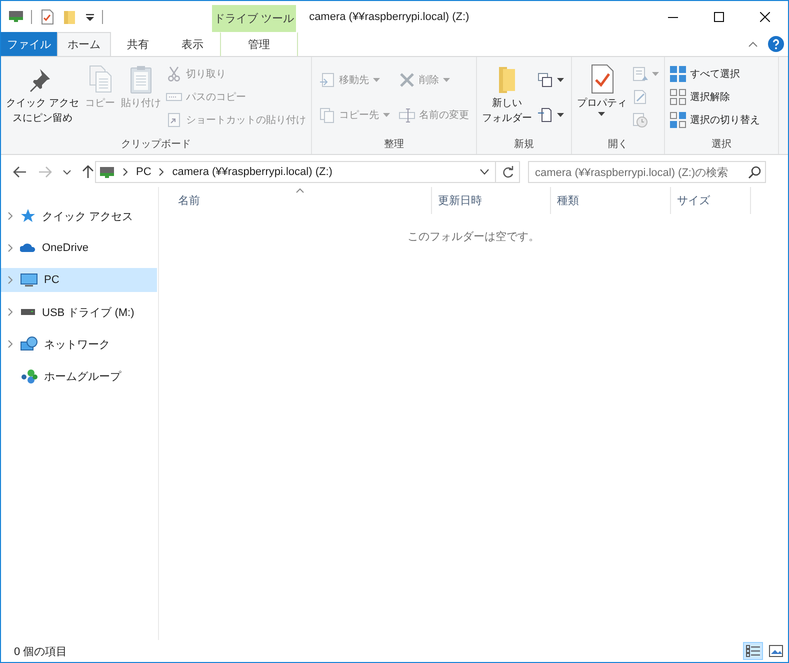 The width and height of the screenshot is (789, 663). I want to click on ribbon-button: クイック アクセ スにピン留め, so click(42, 96).